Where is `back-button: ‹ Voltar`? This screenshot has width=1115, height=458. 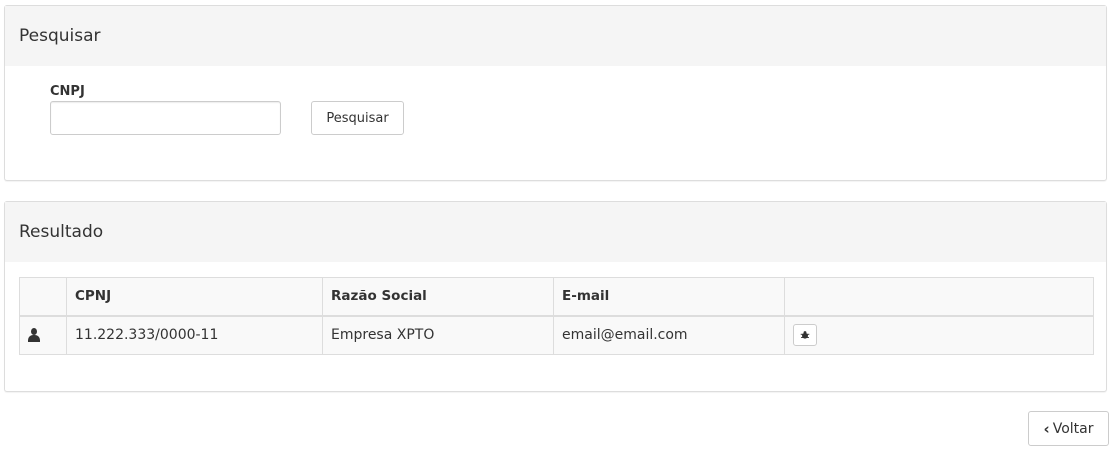
back-button: ‹ Voltar is located at coordinates (1068, 428).